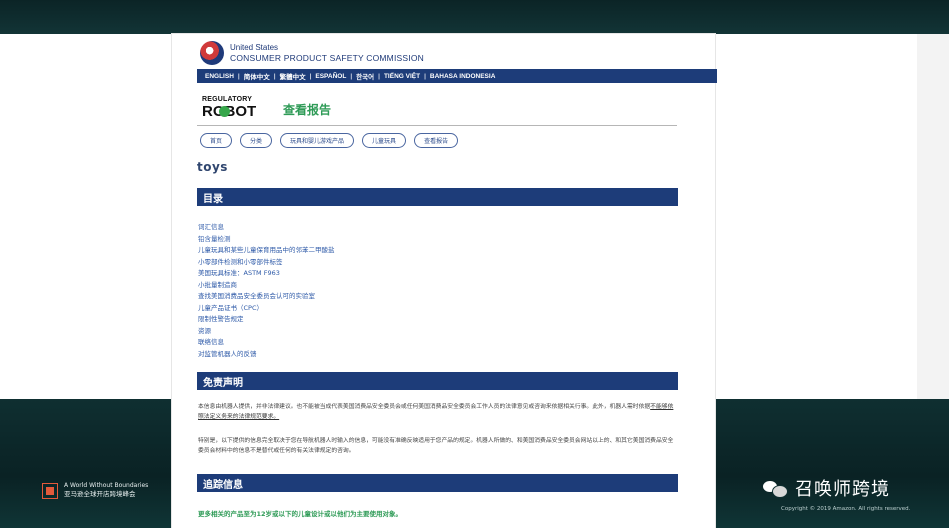  What do you see at coordinates (437, 483) in the screenshot?
I see `trace-header: 追踪信息` at bounding box center [437, 483].